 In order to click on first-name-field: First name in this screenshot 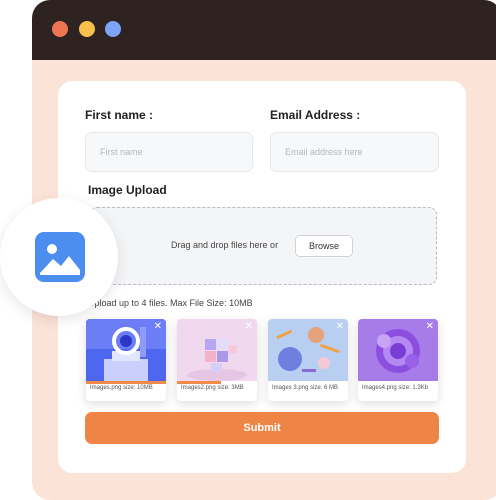, I will do `click(169, 152)`.